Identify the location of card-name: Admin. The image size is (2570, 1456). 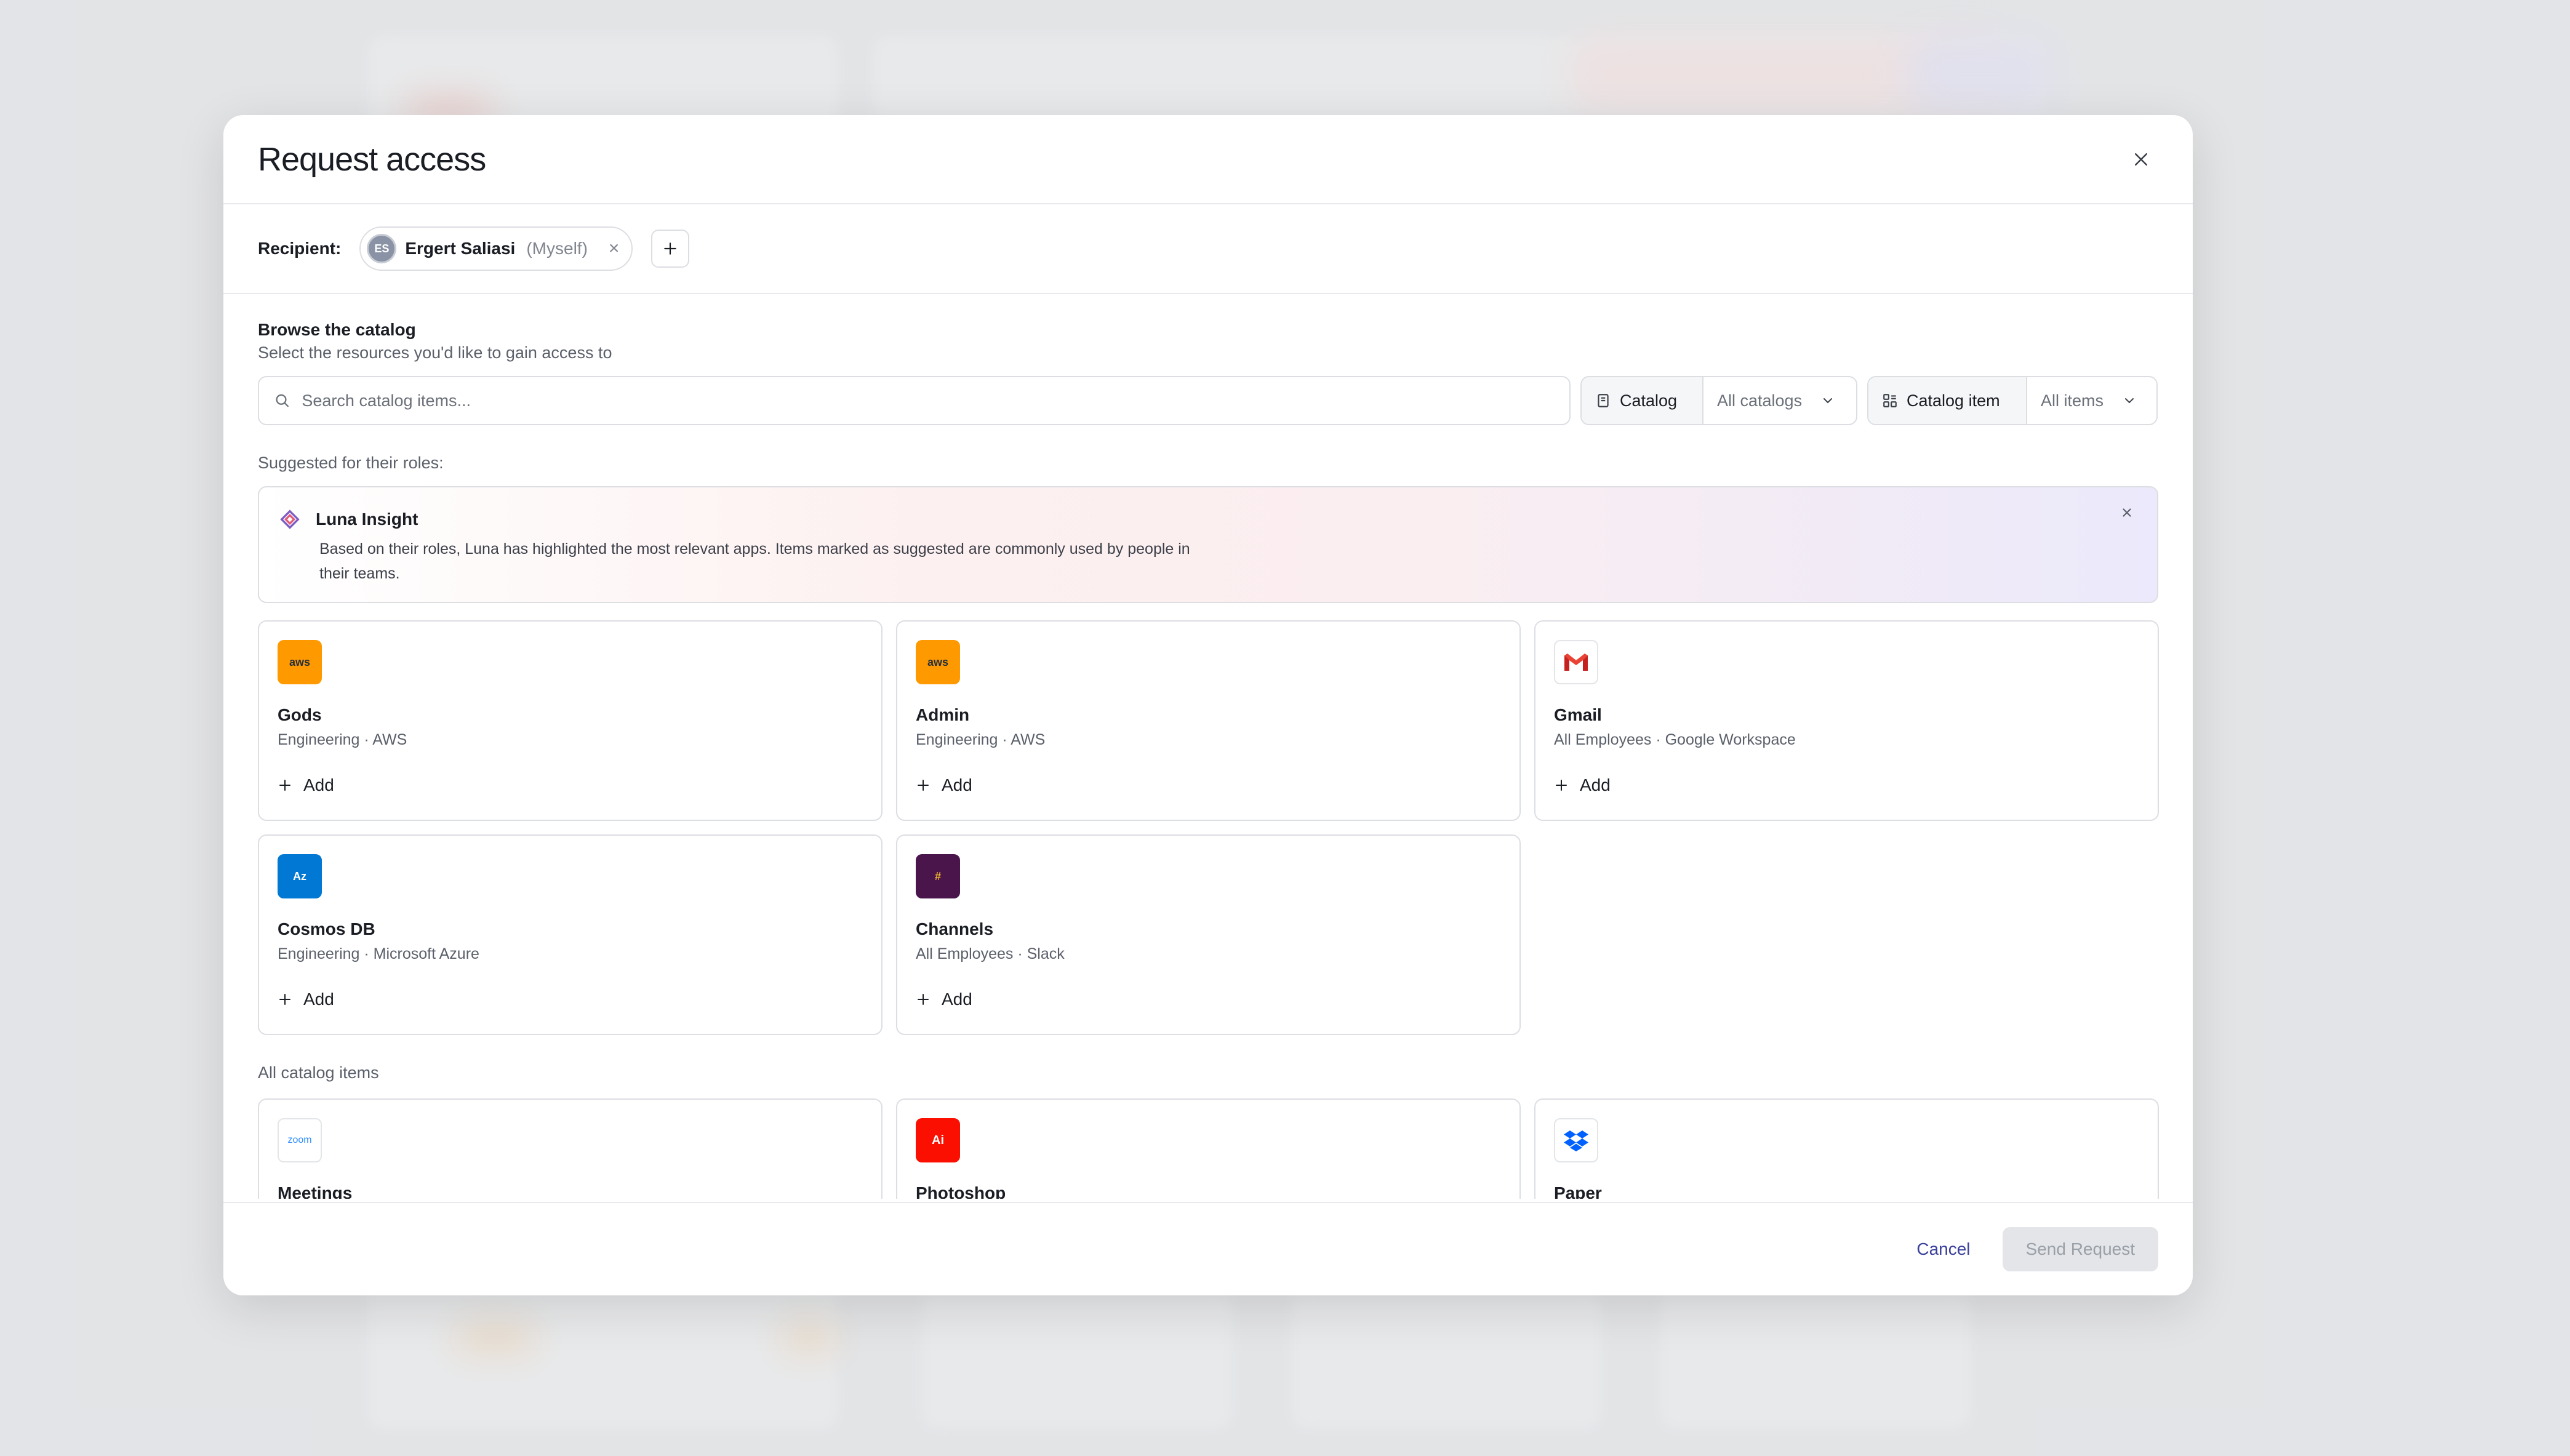
(943, 714).